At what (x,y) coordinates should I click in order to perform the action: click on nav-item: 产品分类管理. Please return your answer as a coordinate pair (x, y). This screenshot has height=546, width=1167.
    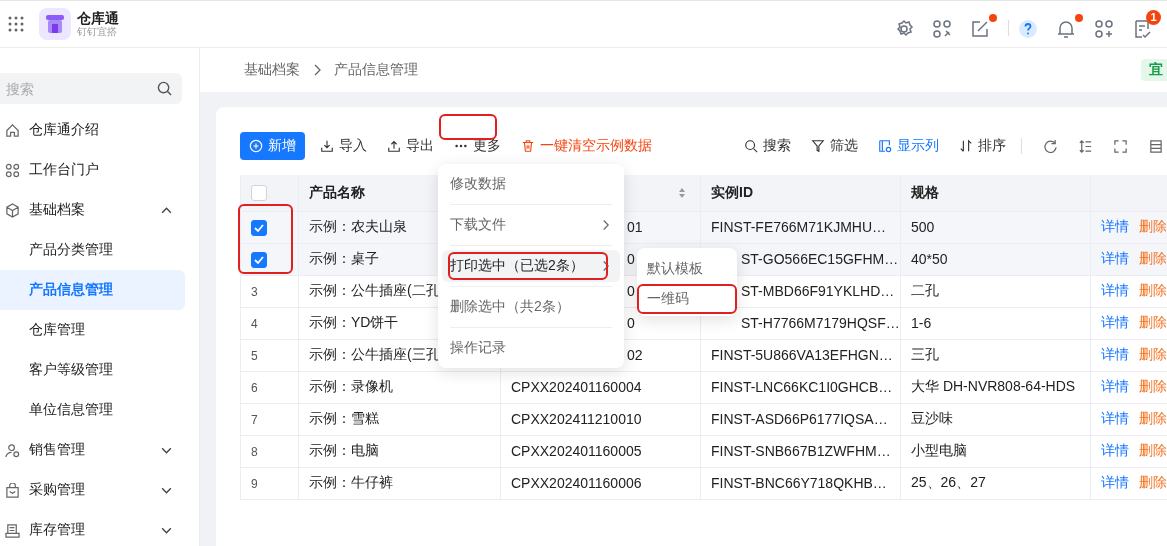
    Looking at the image, I should click on (92, 250).